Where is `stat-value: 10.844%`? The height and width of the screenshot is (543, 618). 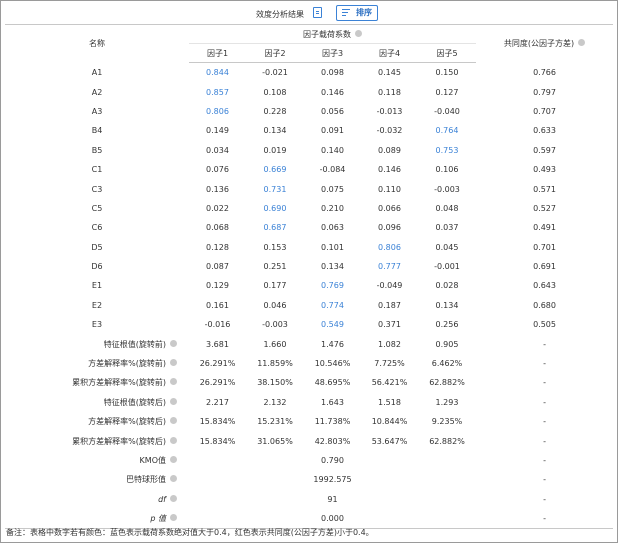
stat-value: 10.844% is located at coordinates (389, 422).